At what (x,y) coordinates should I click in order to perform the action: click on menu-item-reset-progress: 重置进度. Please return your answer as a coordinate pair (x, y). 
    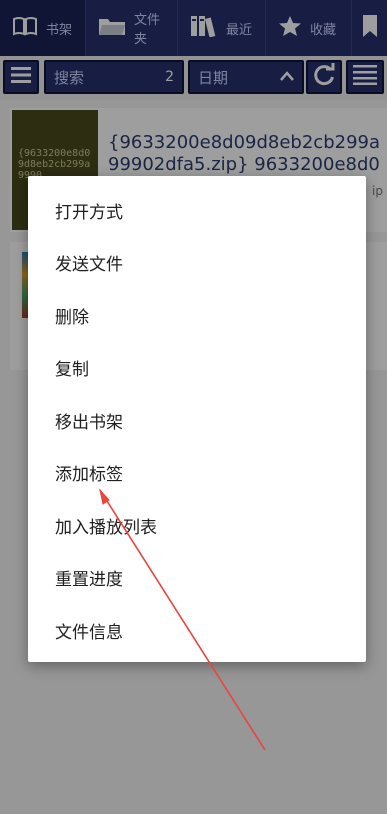
    Looking at the image, I should click on (197, 578).